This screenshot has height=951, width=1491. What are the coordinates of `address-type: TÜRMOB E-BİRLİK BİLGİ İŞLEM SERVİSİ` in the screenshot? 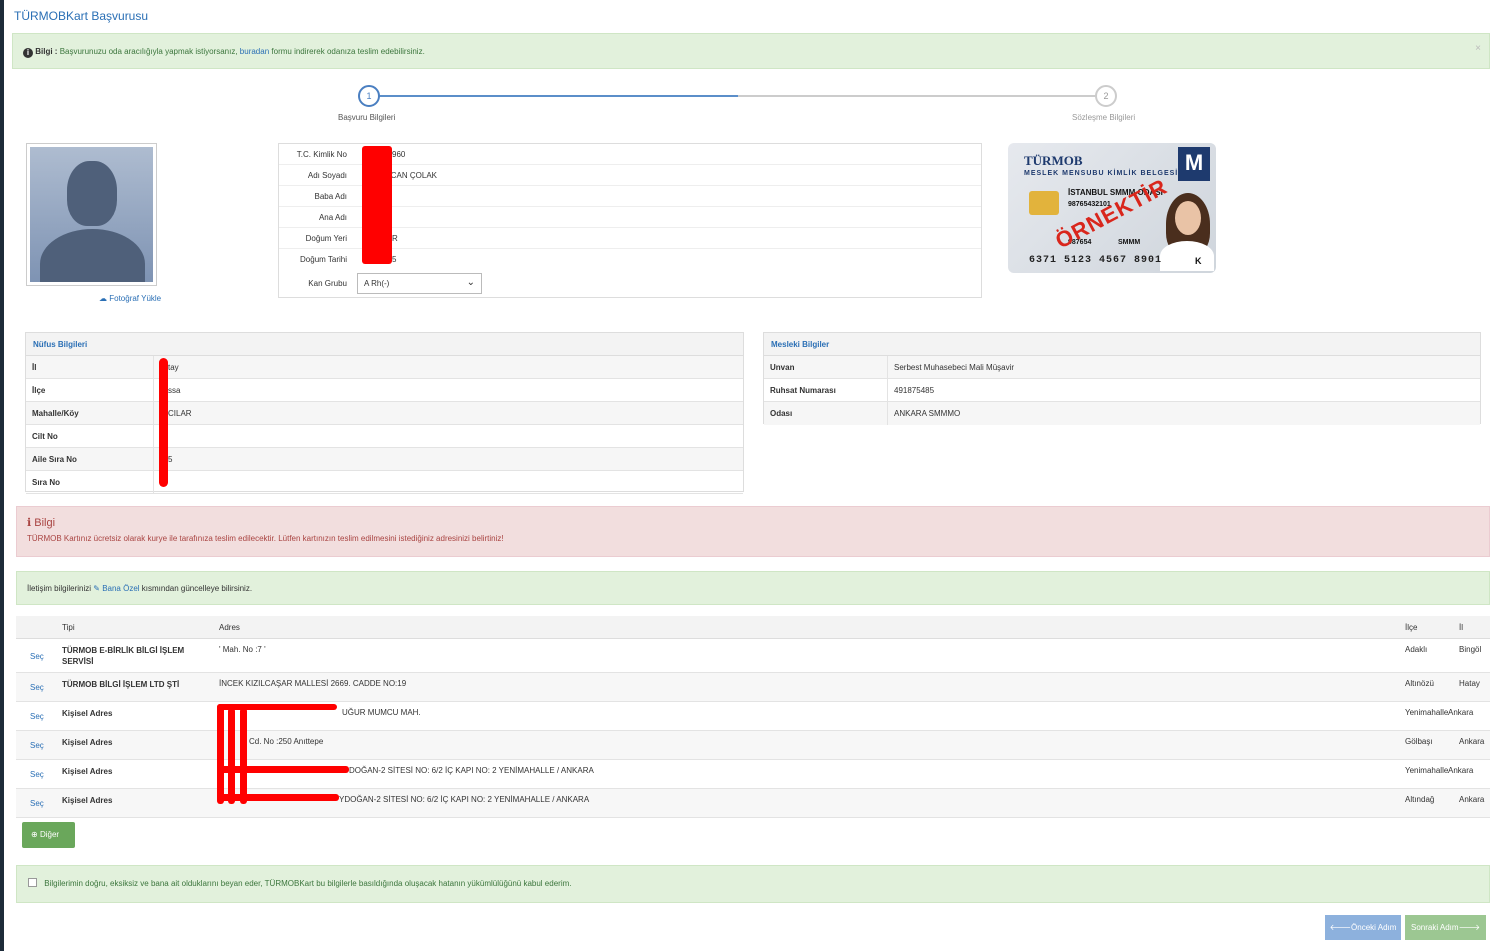 It's located at (123, 656).